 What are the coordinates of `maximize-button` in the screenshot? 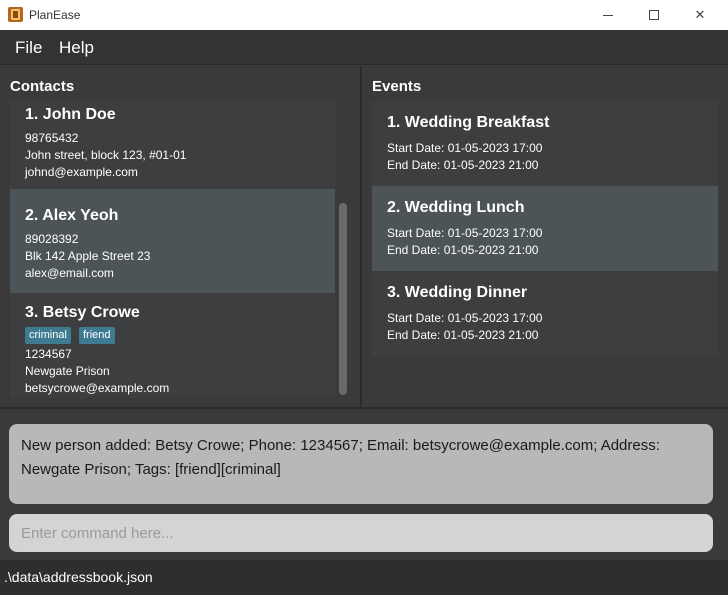 It's located at (654, 15).